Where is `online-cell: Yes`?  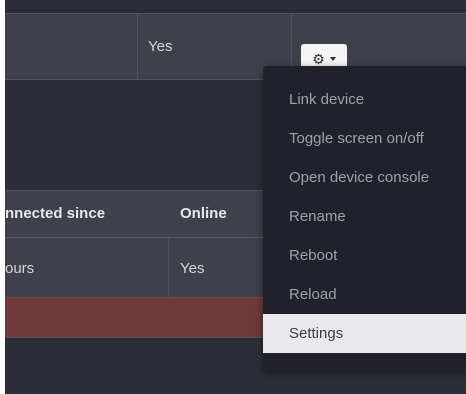 online-cell: Yes is located at coordinates (192, 268).